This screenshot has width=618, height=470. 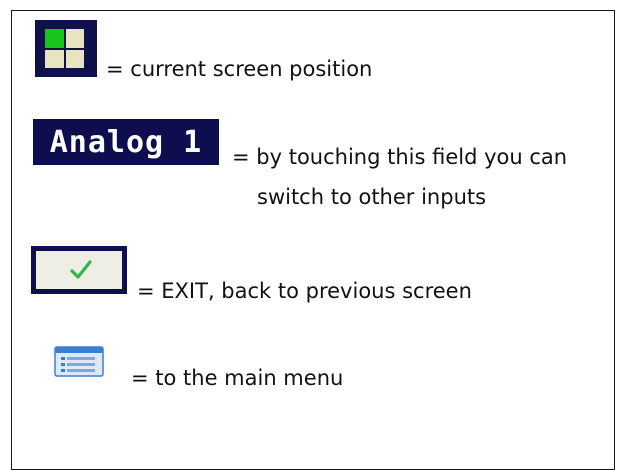 What do you see at coordinates (237, 378) in the screenshot?
I see `menu-description: = to the main menu` at bounding box center [237, 378].